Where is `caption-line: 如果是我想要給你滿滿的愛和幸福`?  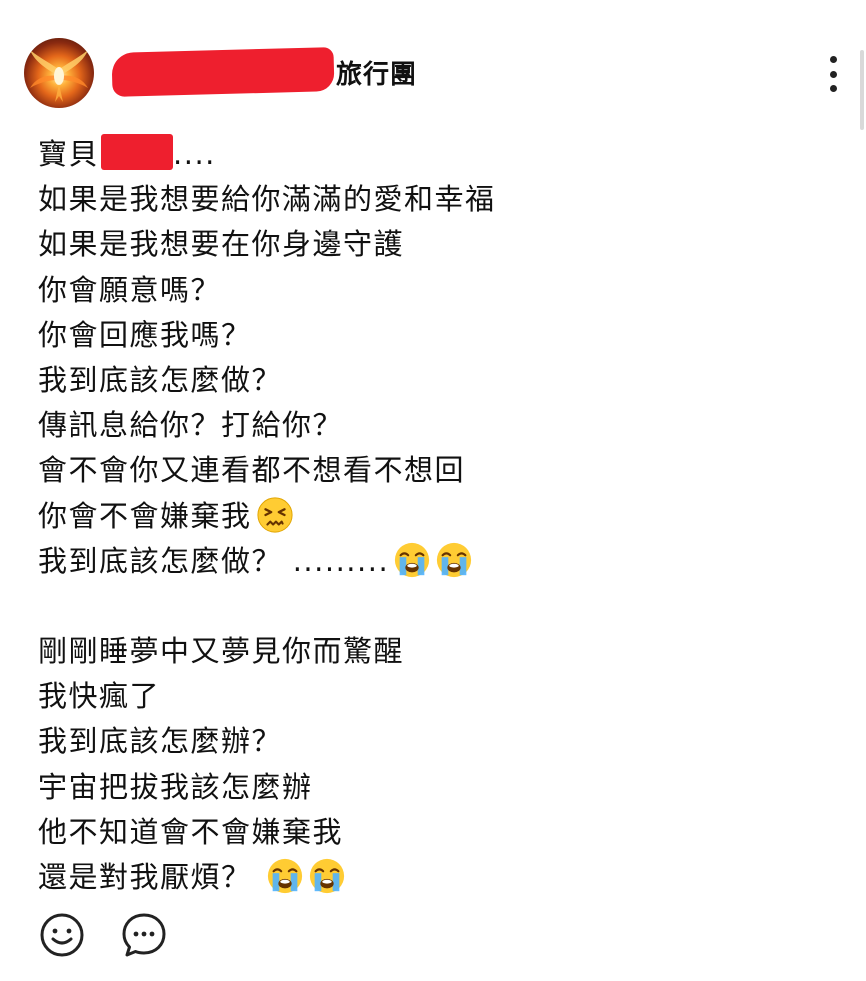 caption-line: 如果是我想要給你滿滿的愛和幸福 is located at coordinates (267, 199).